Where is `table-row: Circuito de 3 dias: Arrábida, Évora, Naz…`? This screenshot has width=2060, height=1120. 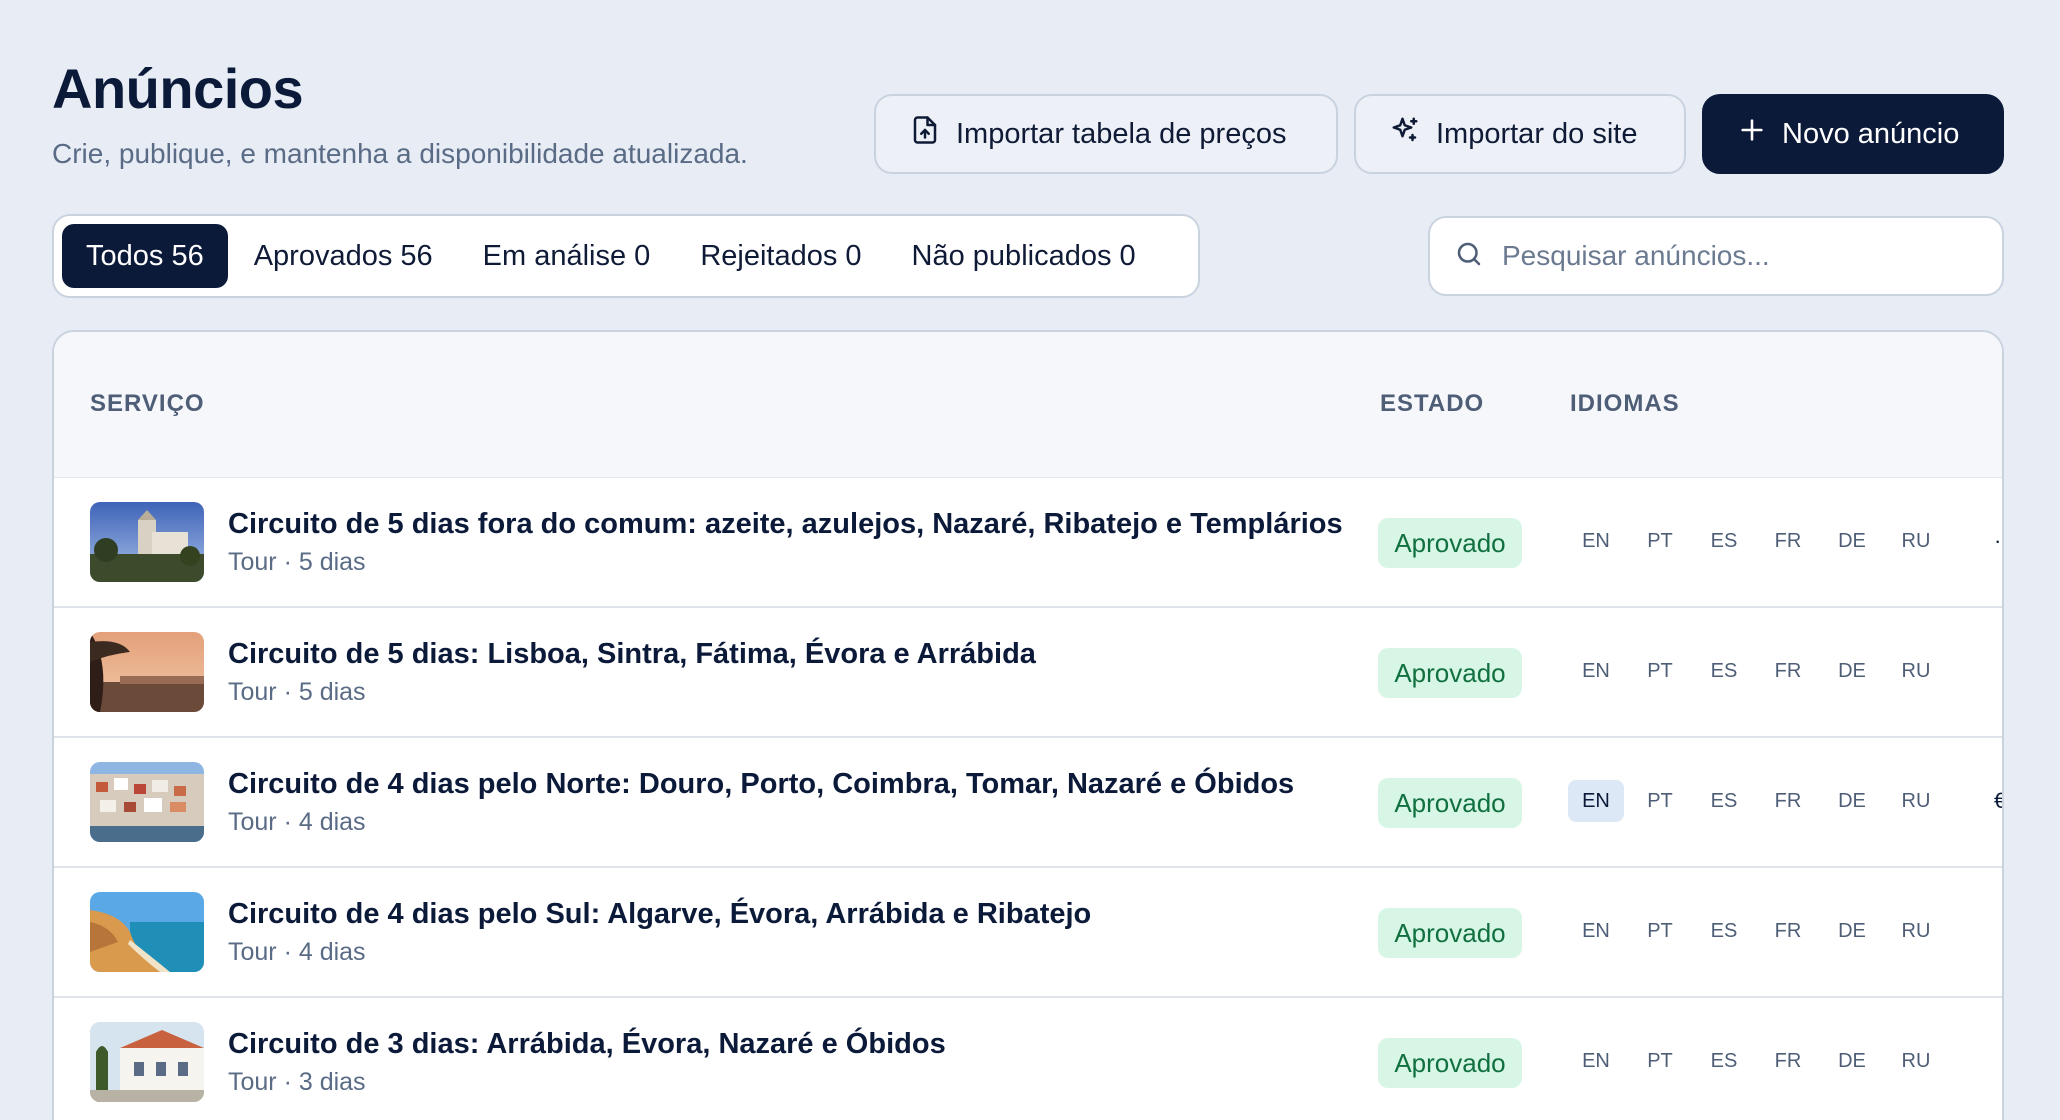
table-row: Circuito de 3 dias: Arrábida, Évora, Naz… is located at coordinates (1028, 1059).